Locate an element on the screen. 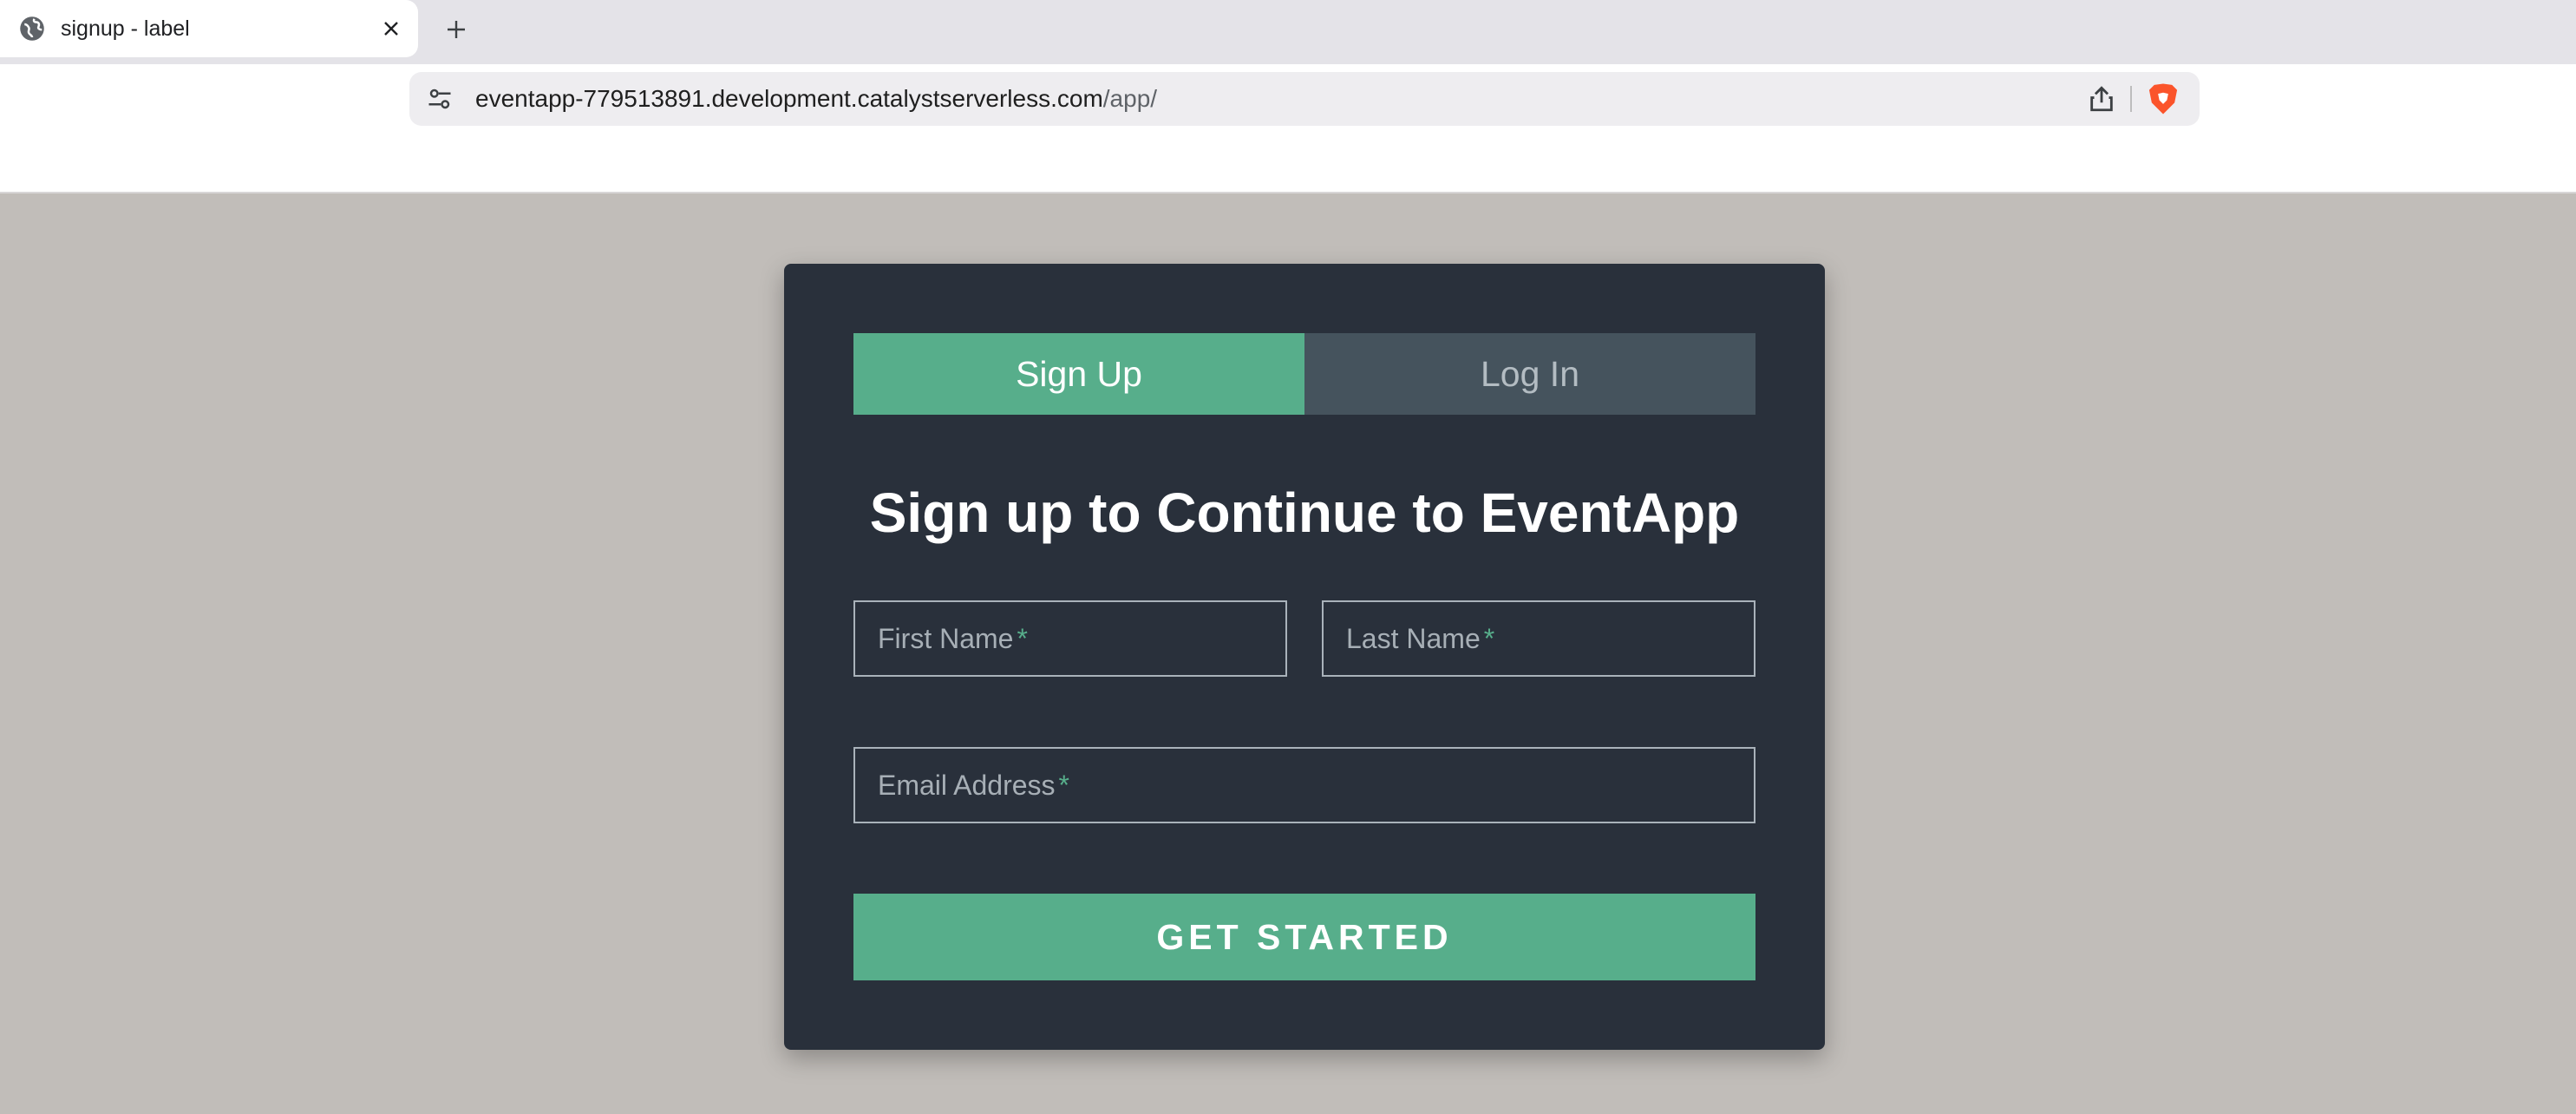 The width and height of the screenshot is (2576, 1114). first-name-field: First Name * is located at coordinates (1070, 638).